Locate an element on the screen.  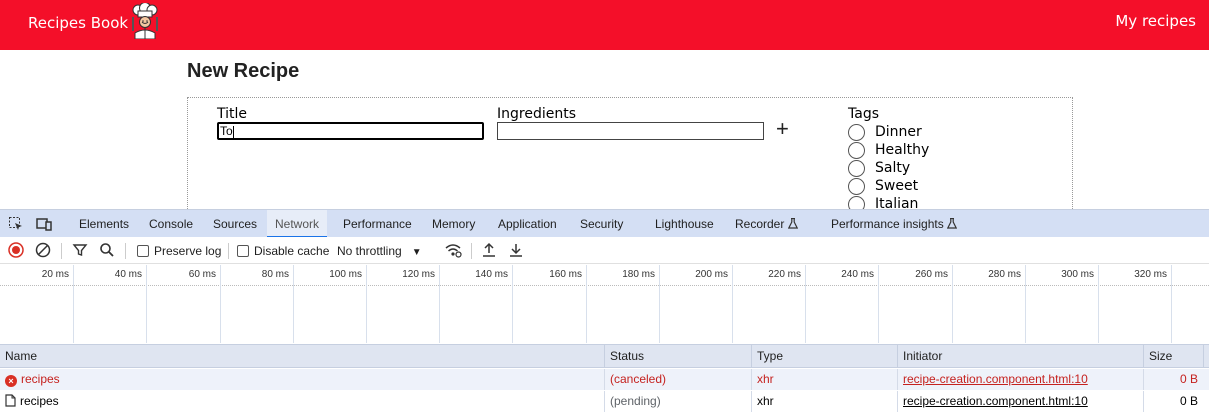
import-har-icon is located at coordinates (489, 250).